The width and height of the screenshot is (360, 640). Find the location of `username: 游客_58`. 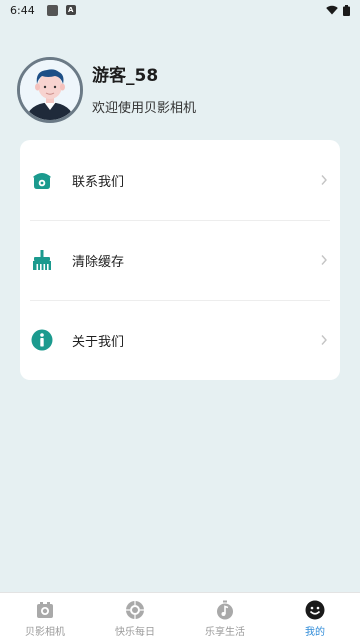

username: 游客_58 is located at coordinates (125, 75).